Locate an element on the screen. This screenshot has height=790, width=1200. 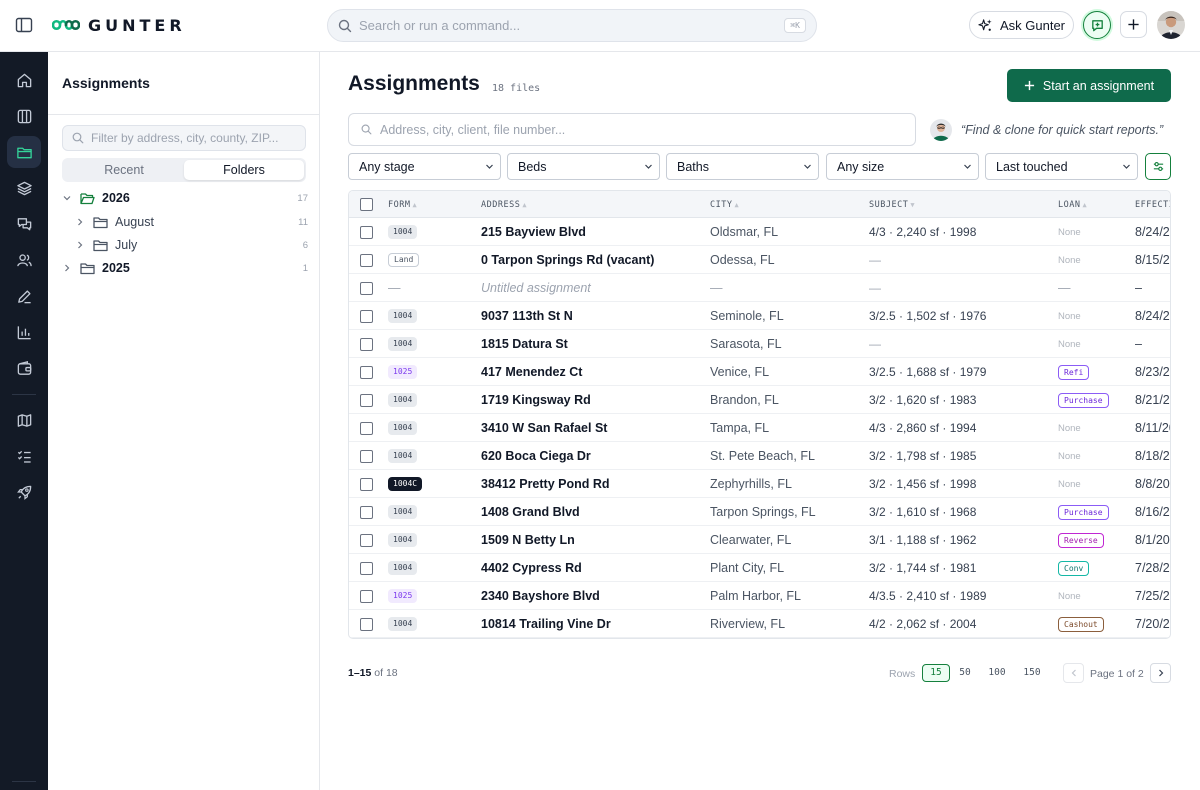
column-header-loan: LOAN ▲ is located at coordinates (1072, 205).